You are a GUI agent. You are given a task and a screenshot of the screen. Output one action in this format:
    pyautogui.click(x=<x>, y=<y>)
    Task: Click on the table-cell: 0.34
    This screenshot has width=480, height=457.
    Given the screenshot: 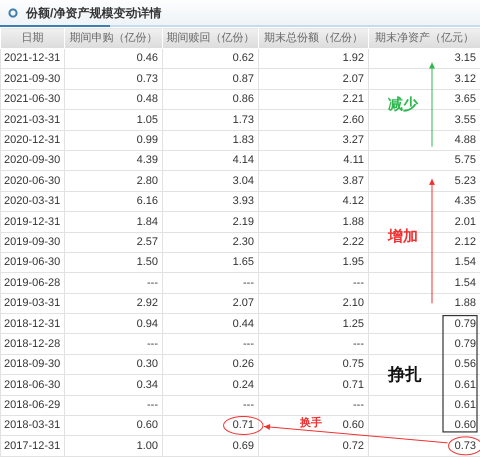 What is the action you would take?
    pyautogui.click(x=147, y=384)
    